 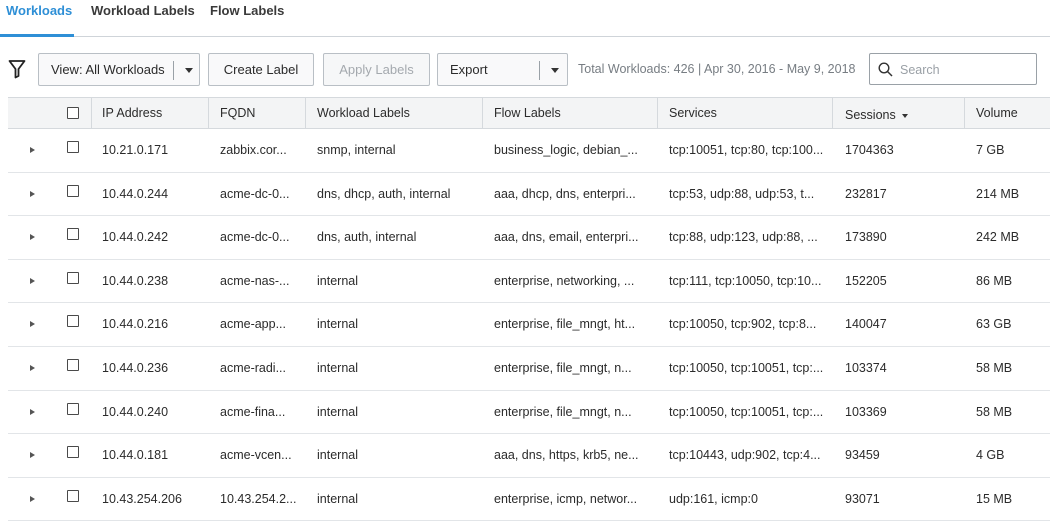 I want to click on column-header-fqdn: FQDN, so click(x=237, y=113).